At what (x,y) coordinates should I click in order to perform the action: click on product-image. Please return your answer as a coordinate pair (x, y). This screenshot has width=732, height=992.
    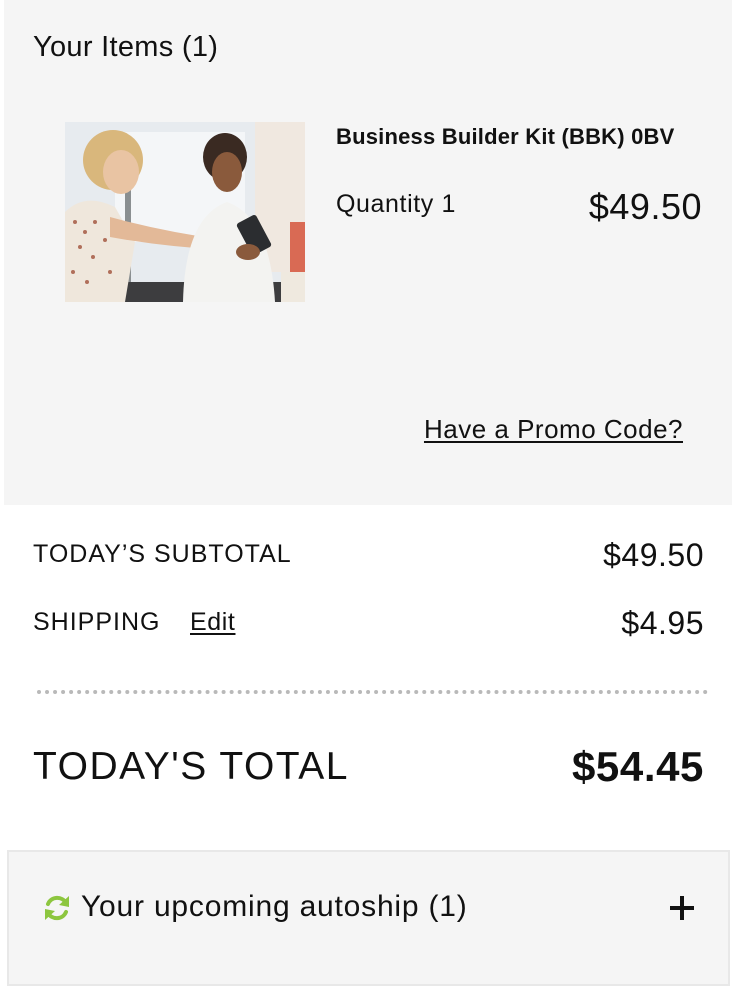
    Looking at the image, I should click on (185, 212).